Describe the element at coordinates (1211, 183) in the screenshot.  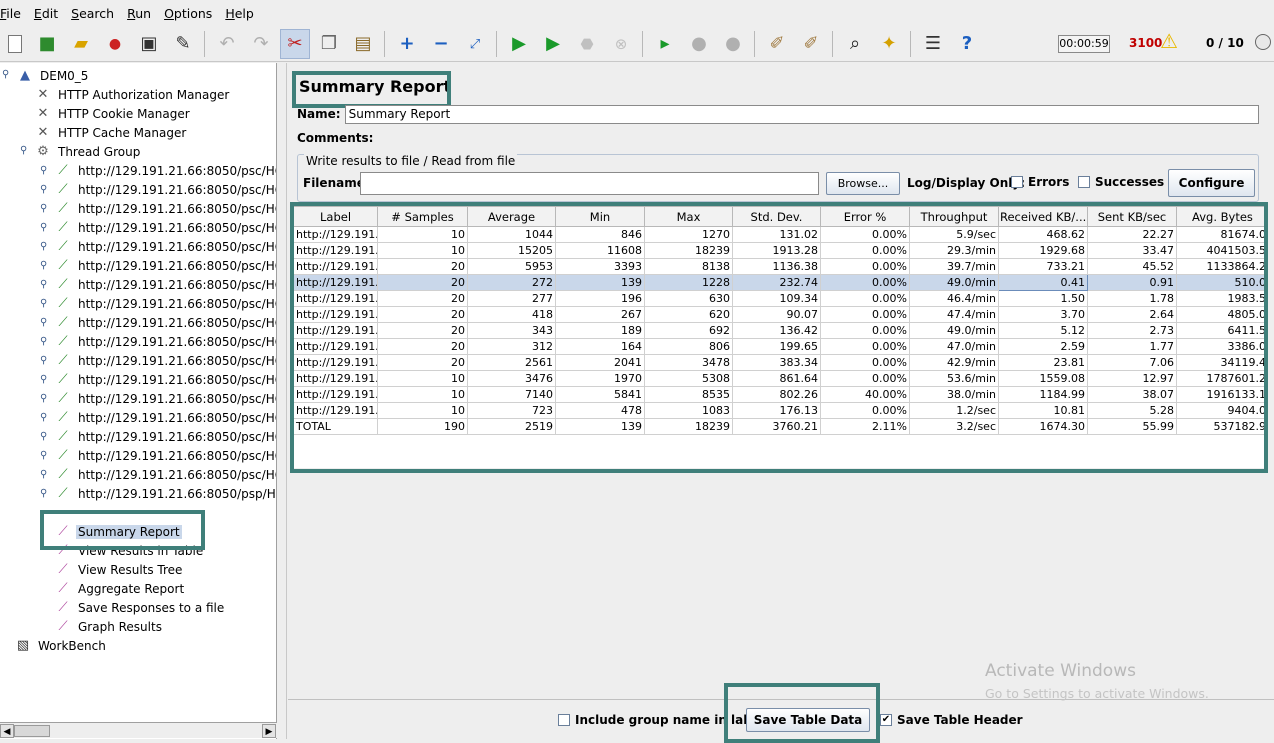
I see `configure-button: Configure` at that location.